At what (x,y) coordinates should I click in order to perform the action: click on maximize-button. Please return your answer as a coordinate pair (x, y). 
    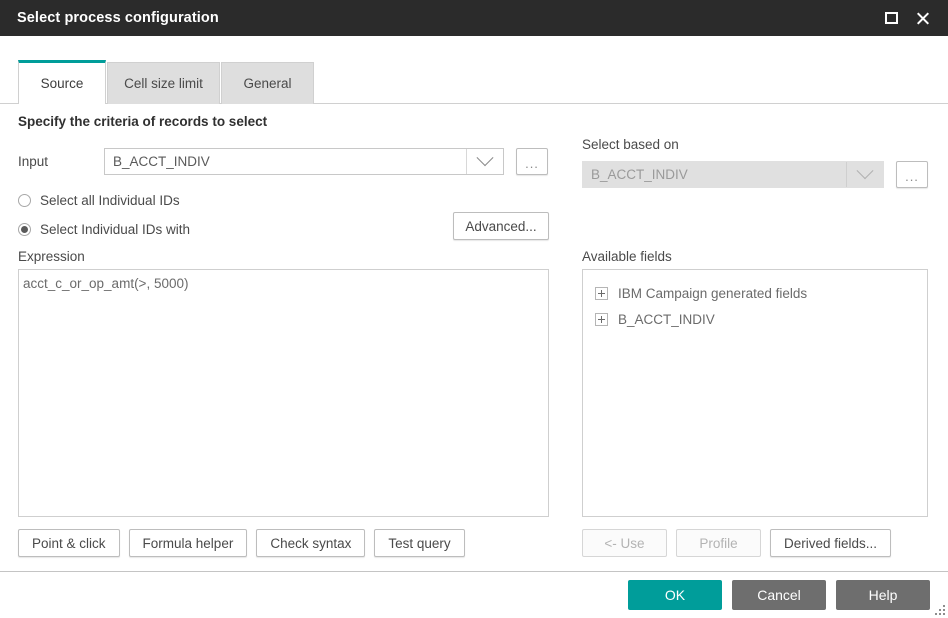
    Looking at the image, I should click on (891, 18).